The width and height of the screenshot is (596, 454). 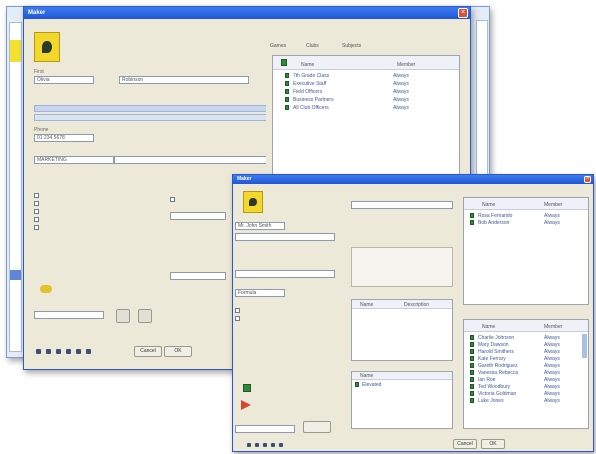 What do you see at coordinates (526, 344) in the screenshot?
I see `table-row: Mary Dawson Always` at bounding box center [526, 344].